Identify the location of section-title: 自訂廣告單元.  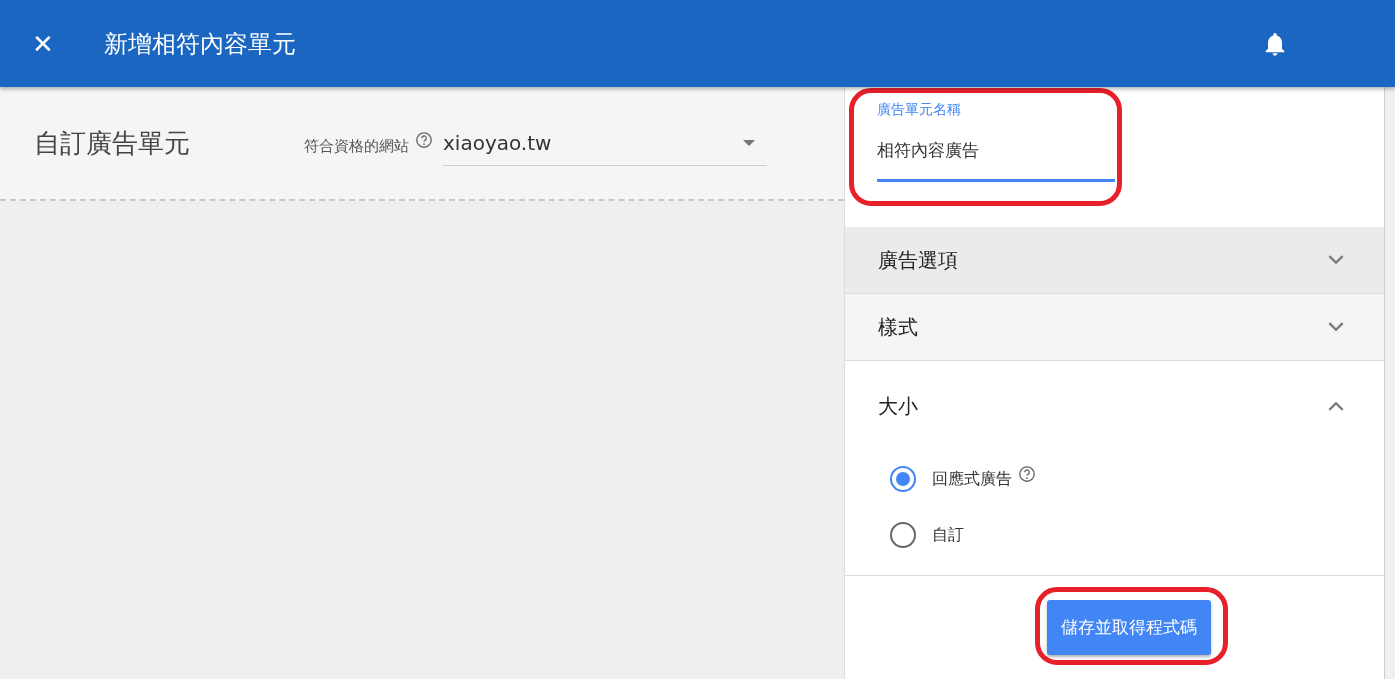
(112, 143).